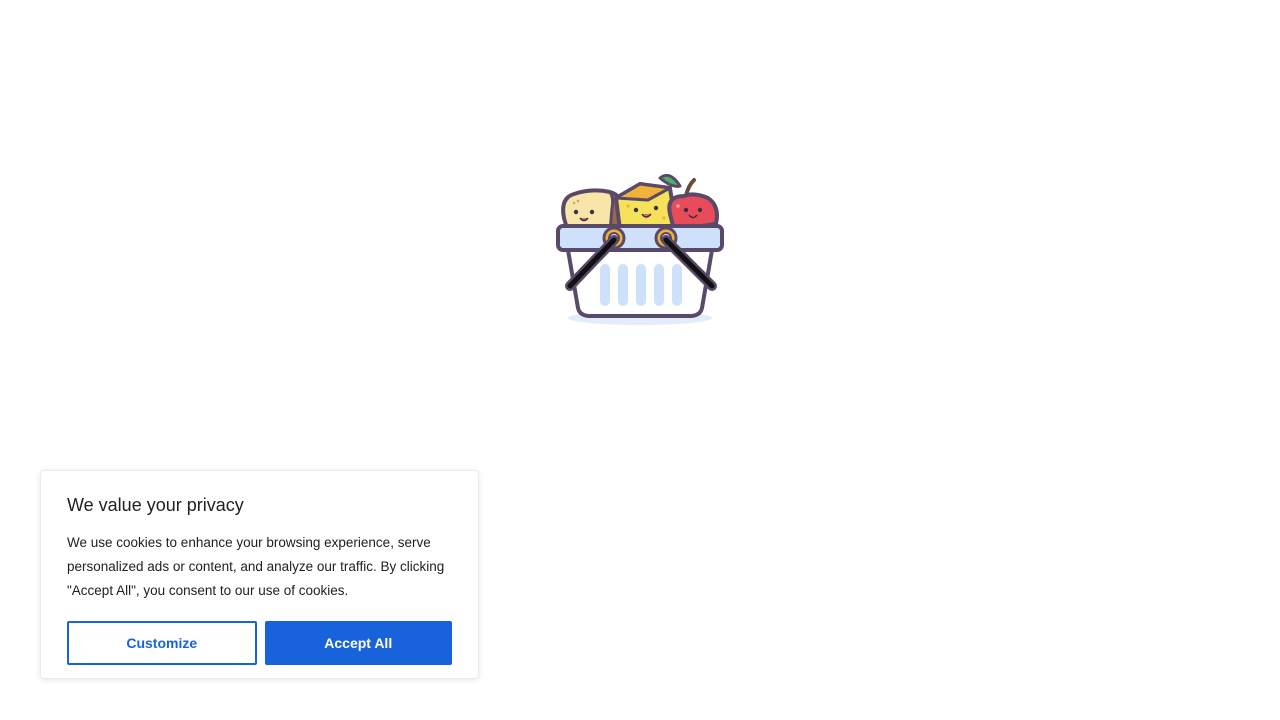  Describe the element at coordinates (155, 505) in the screenshot. I see `cookie-banner-title: We value your privacy` at that location.